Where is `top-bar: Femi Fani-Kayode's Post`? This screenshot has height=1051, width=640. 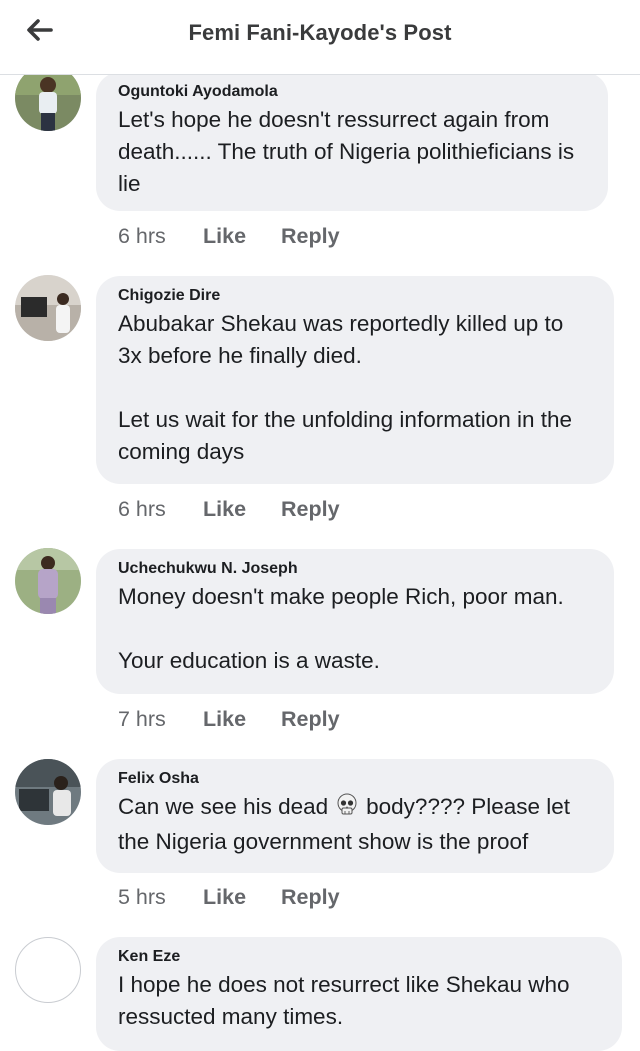
top-bar: Femi Fani-Kayode's Post is located at coordinates (320, 37).